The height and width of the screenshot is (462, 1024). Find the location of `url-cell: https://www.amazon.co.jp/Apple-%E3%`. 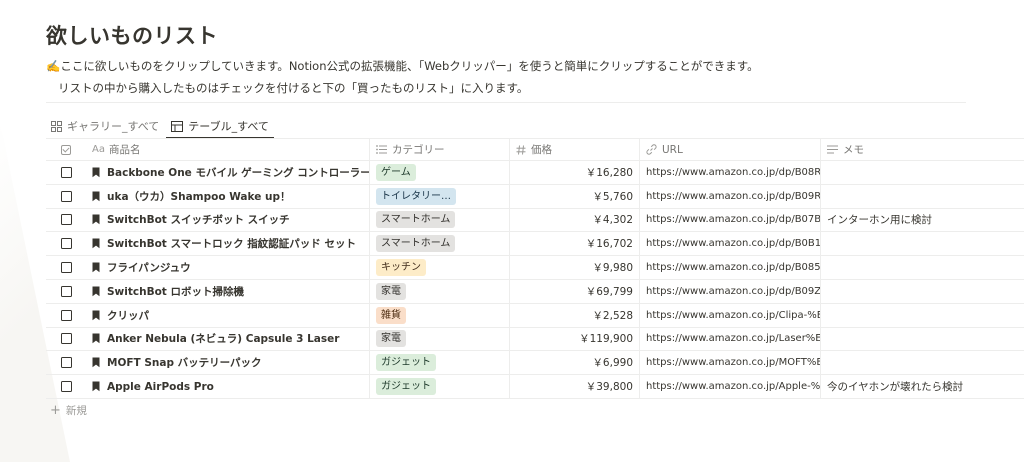

url-cell: https://www.amazon.co.jp/Apple-%E3% is located at coordinates (730, 386).